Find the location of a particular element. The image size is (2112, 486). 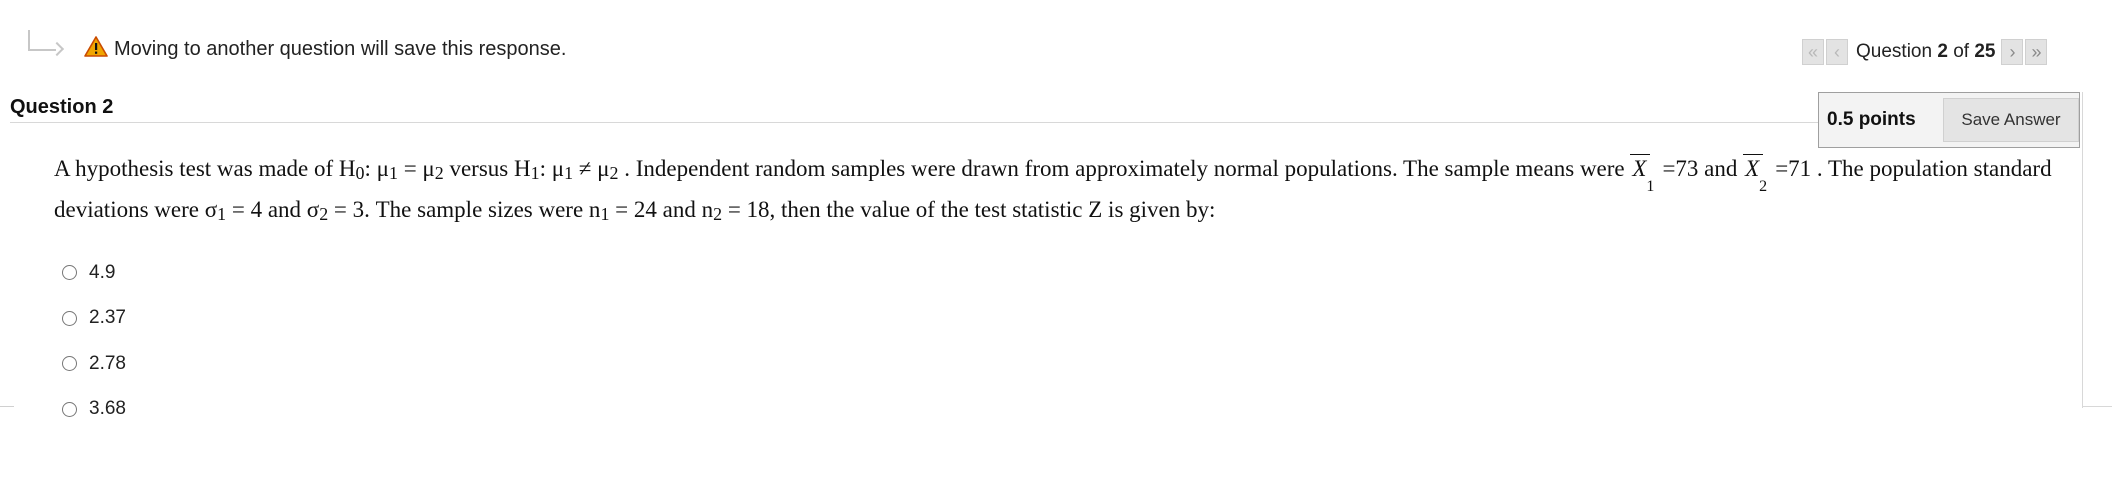

q-text-seg: σ is located at coordinates (313, 209).